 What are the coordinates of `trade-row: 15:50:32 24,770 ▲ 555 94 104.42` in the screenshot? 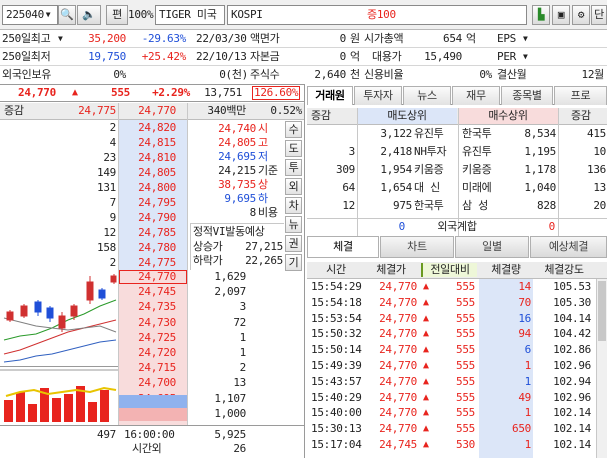 It's located at (451, 333).